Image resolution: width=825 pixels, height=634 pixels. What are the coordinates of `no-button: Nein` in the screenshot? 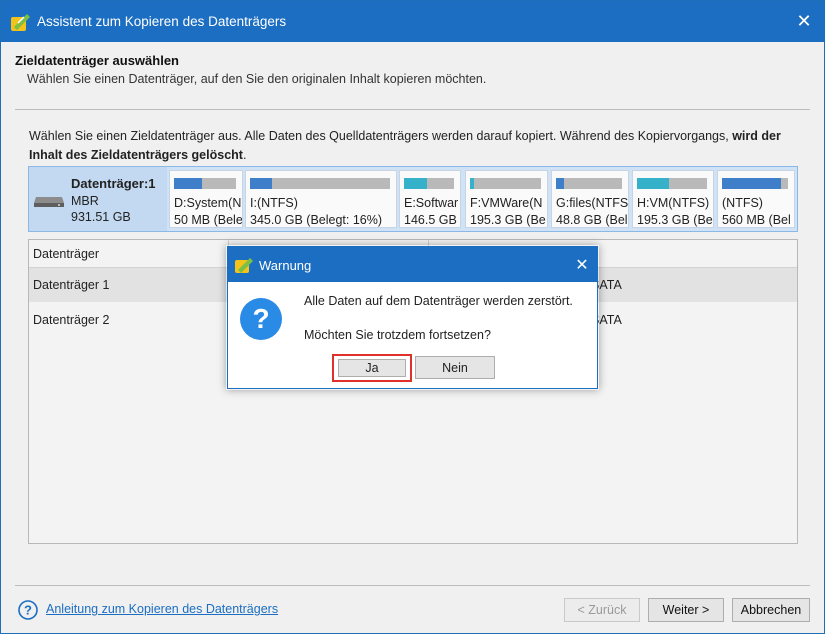 It's located at (455, 367).